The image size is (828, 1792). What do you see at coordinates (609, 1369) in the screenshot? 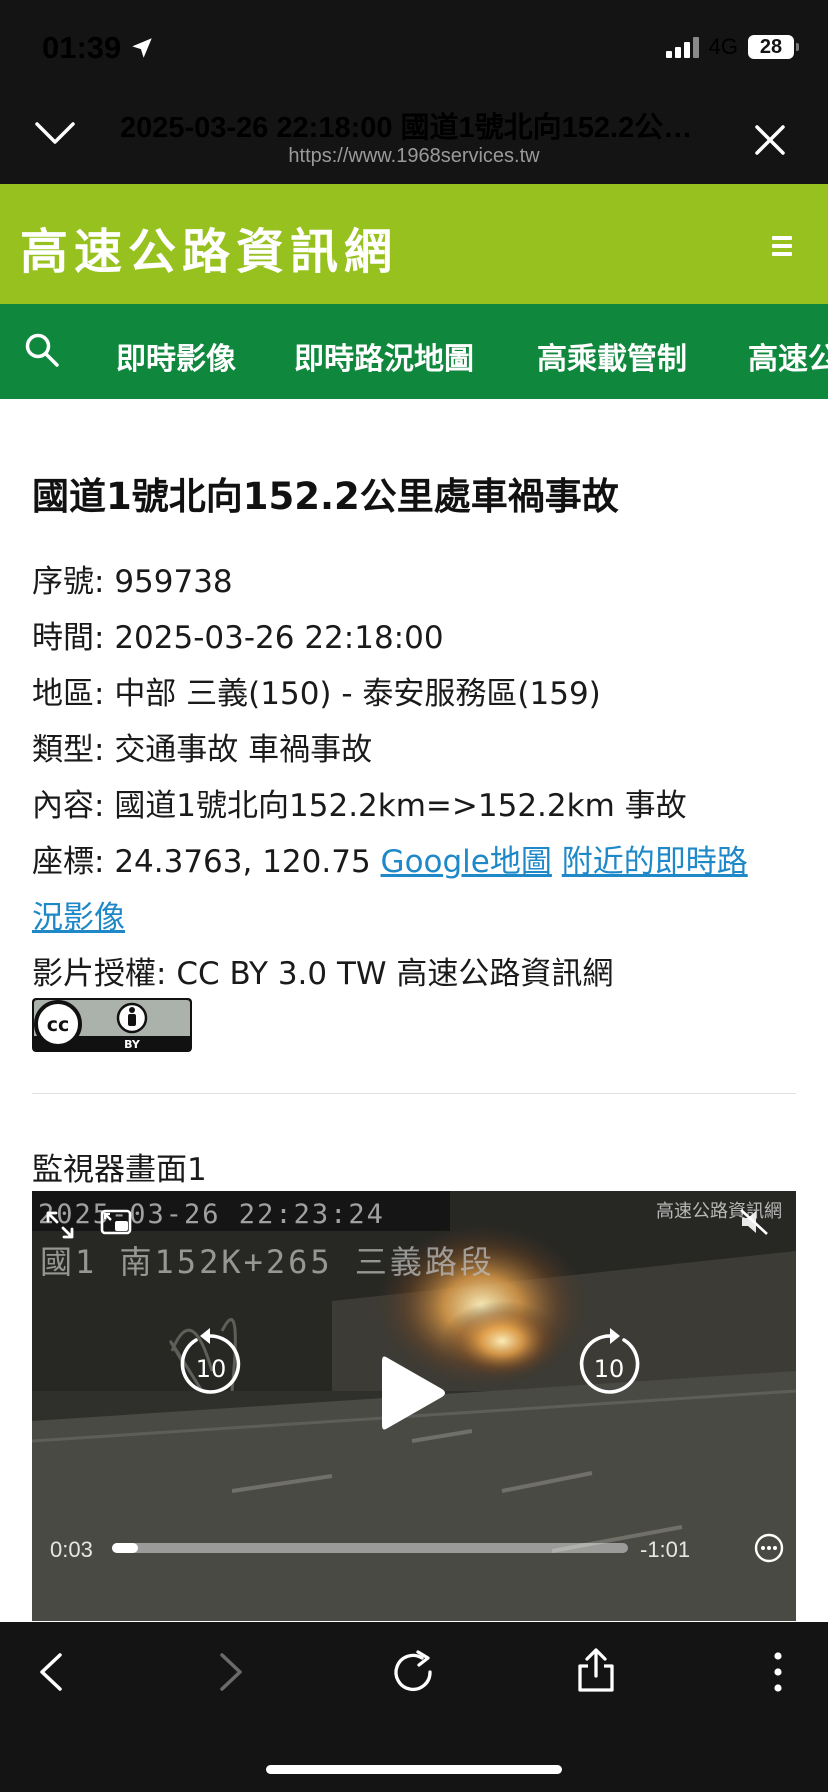
I see `skip-forward-text: 10` at bounding box center [609, 1369].